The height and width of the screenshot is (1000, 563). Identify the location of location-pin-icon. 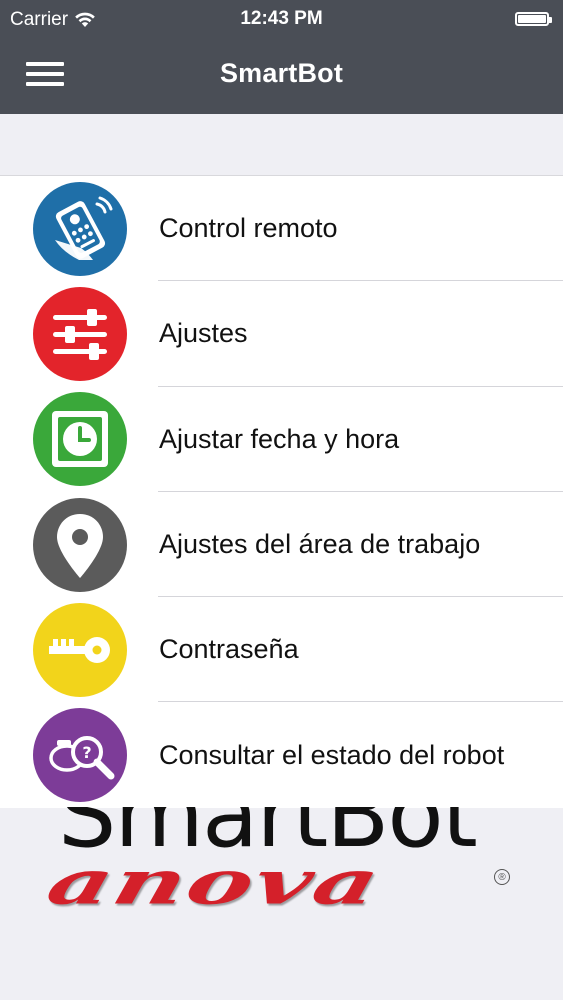
(80, 544).